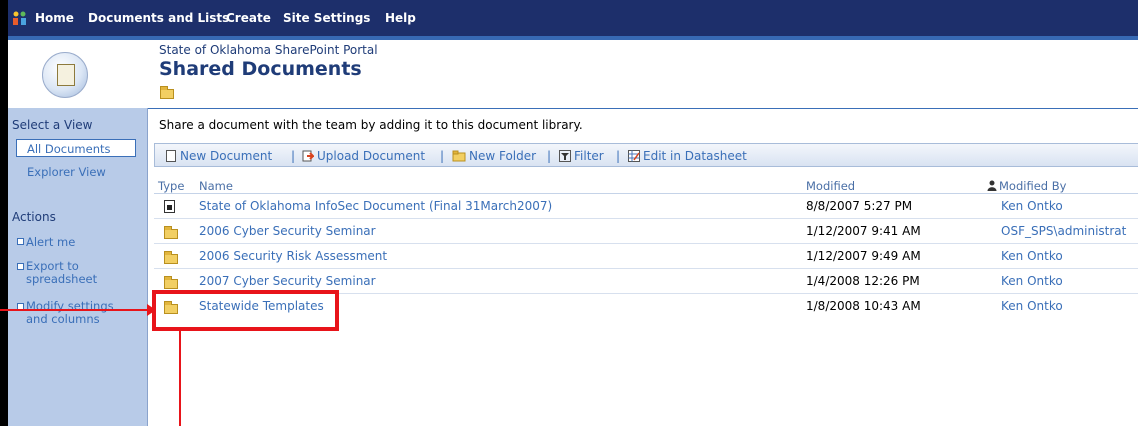  I want to click on filter-label: Filter, so click(589, 156).